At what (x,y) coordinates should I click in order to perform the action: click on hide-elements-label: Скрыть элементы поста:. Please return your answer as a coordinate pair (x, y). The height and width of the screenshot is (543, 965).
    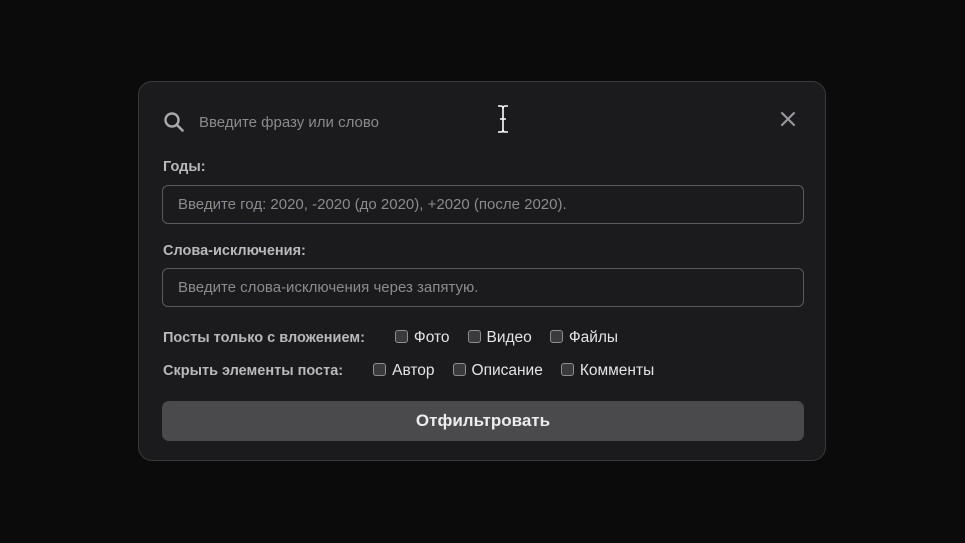
    Looking at the image, I should click on (253, 371).